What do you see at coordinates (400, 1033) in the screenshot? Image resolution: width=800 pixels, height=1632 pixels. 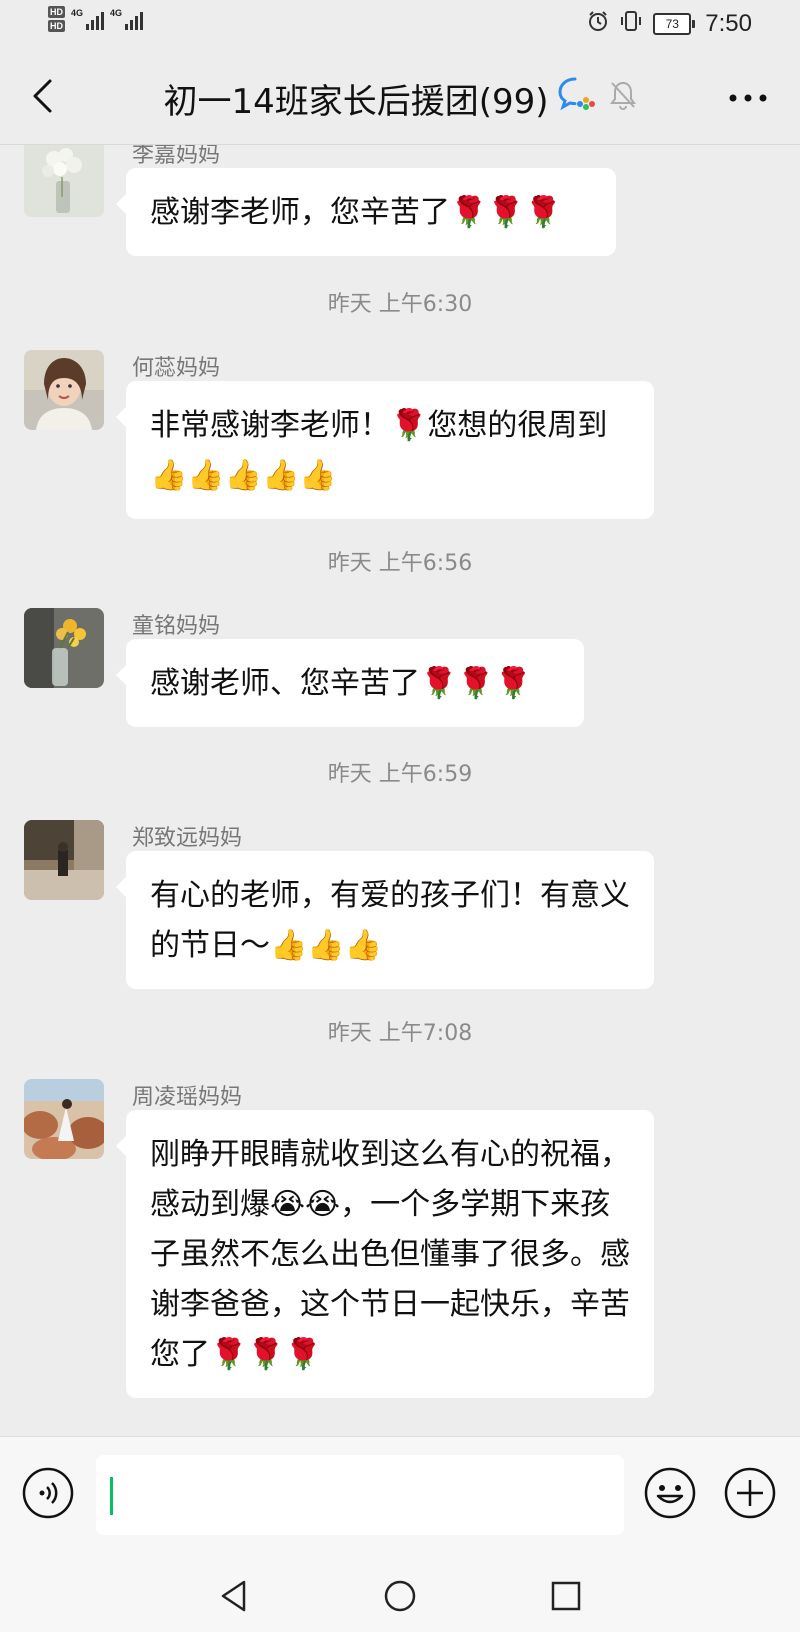 I see `timestamp: 昨天 上午7:08` at bounding box center [400, 1033].